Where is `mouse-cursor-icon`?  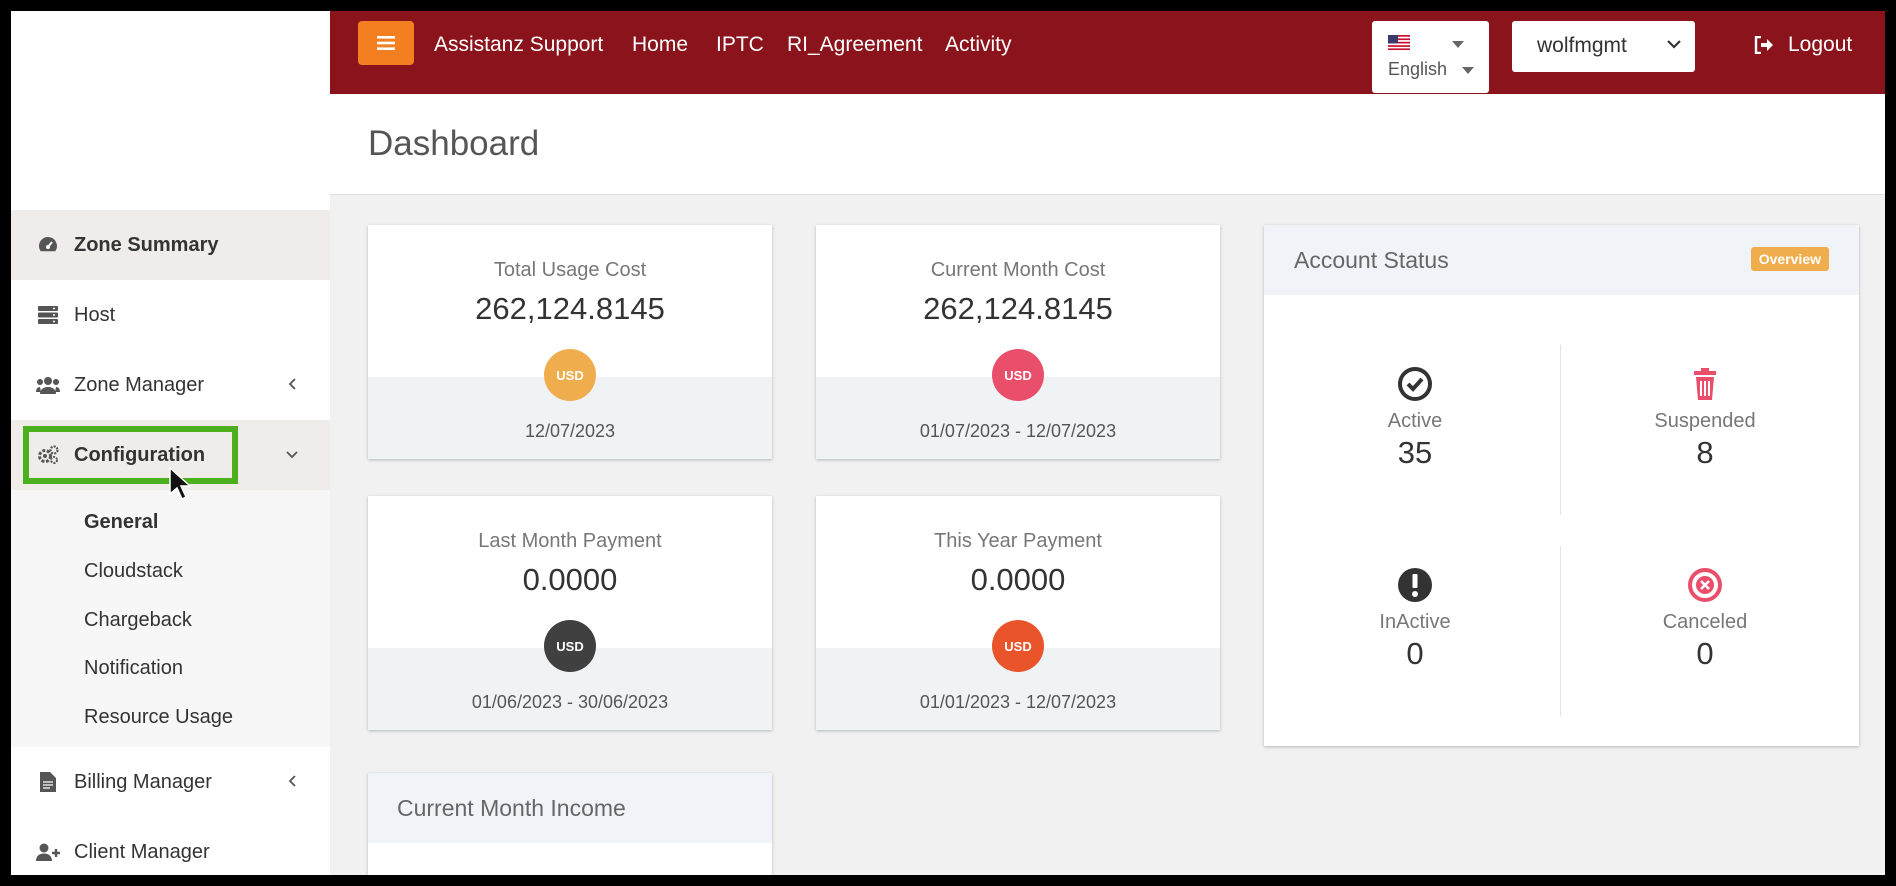 mouse-cursor-icon is located at coordinates (182, 484).